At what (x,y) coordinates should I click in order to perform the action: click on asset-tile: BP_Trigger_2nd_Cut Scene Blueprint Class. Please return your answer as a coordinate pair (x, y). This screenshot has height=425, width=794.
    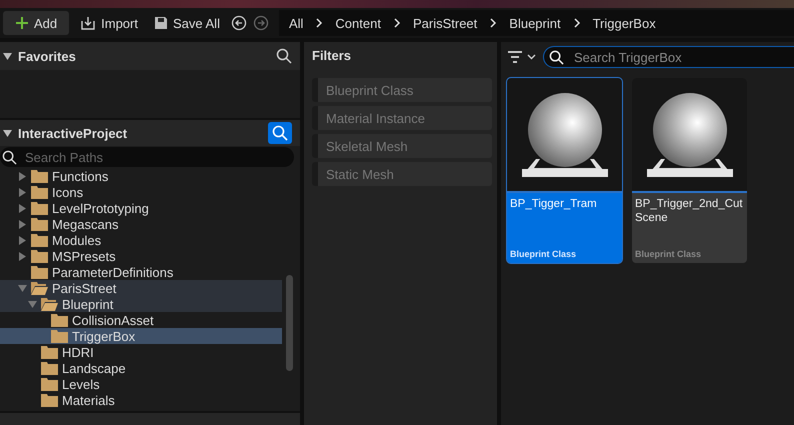
    Looking at the image, I should click on (689, 170).